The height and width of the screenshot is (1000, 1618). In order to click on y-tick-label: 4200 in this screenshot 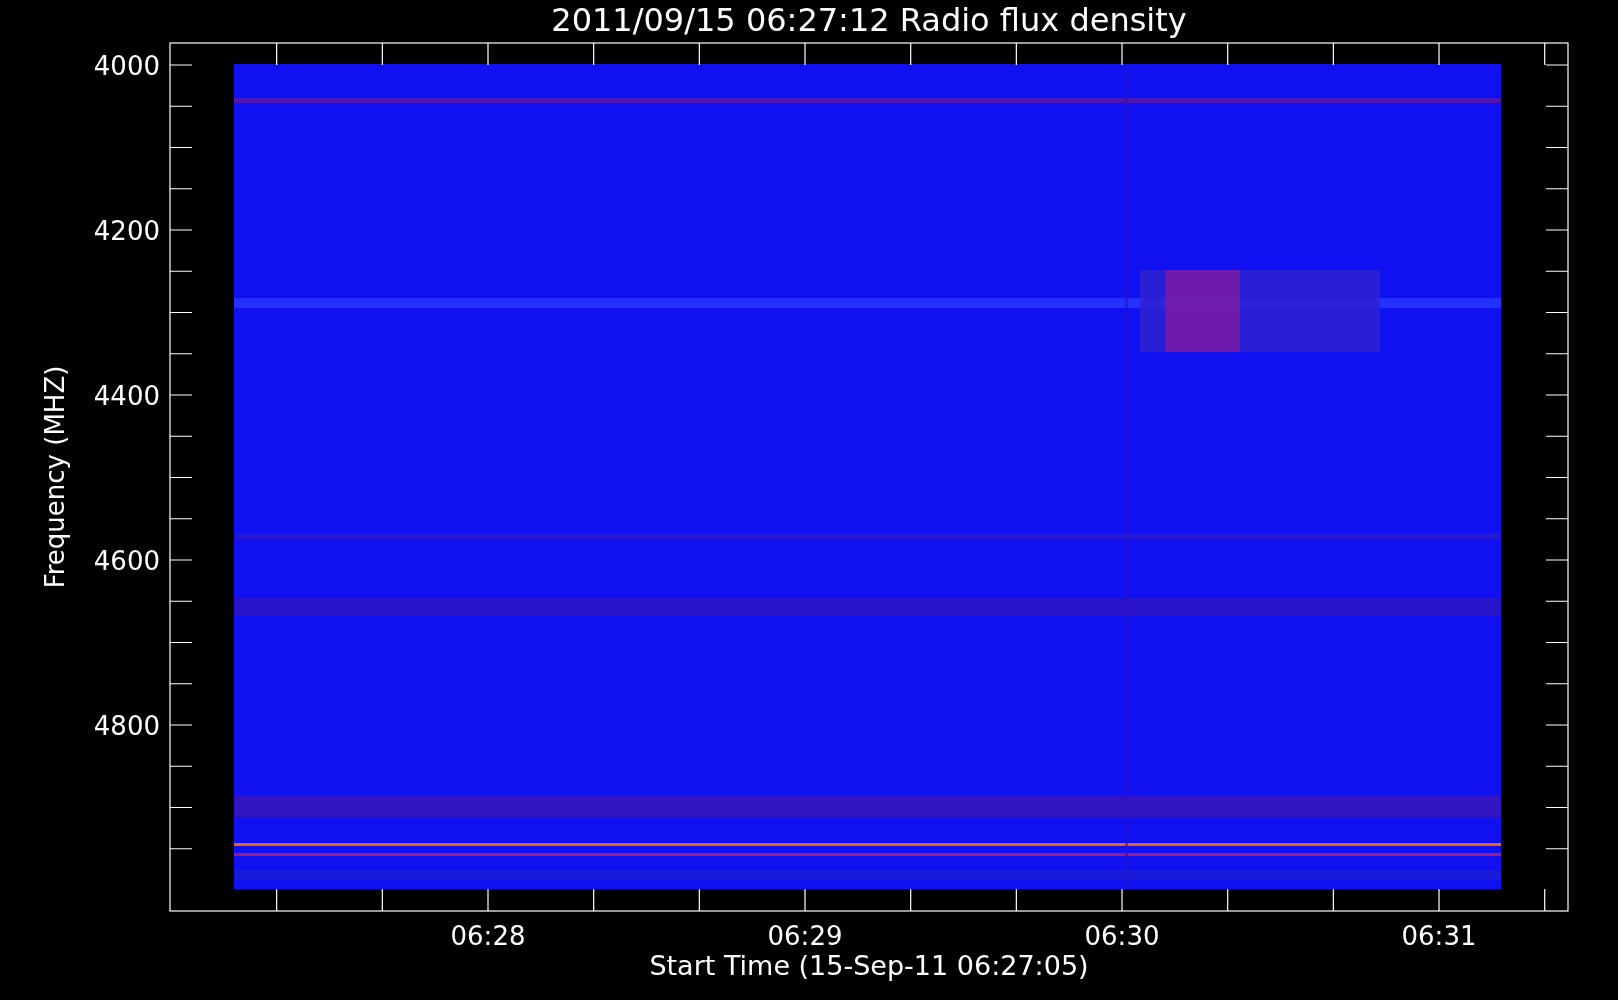, I will do `click(126, 231)`.